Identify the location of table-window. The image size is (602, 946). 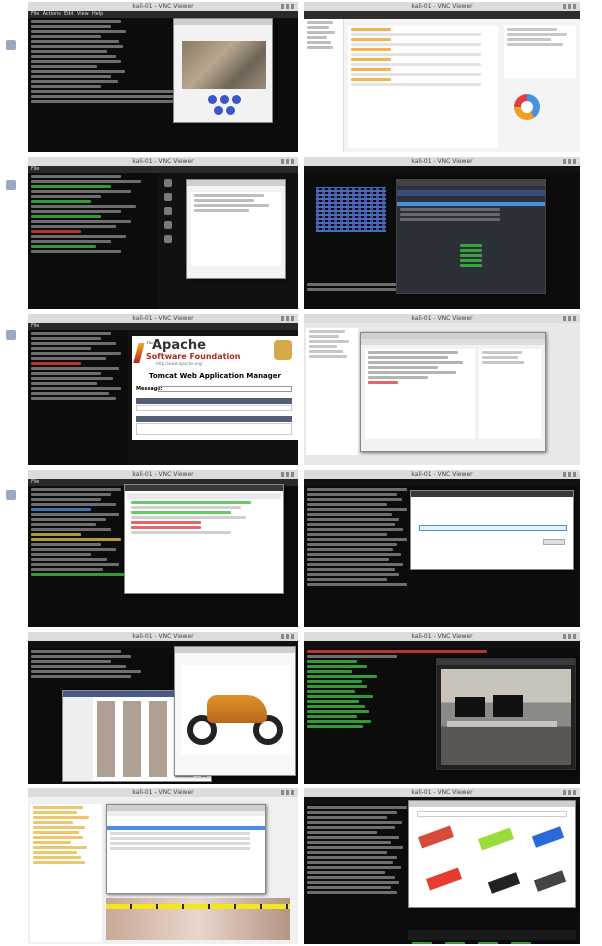
(471, 236).